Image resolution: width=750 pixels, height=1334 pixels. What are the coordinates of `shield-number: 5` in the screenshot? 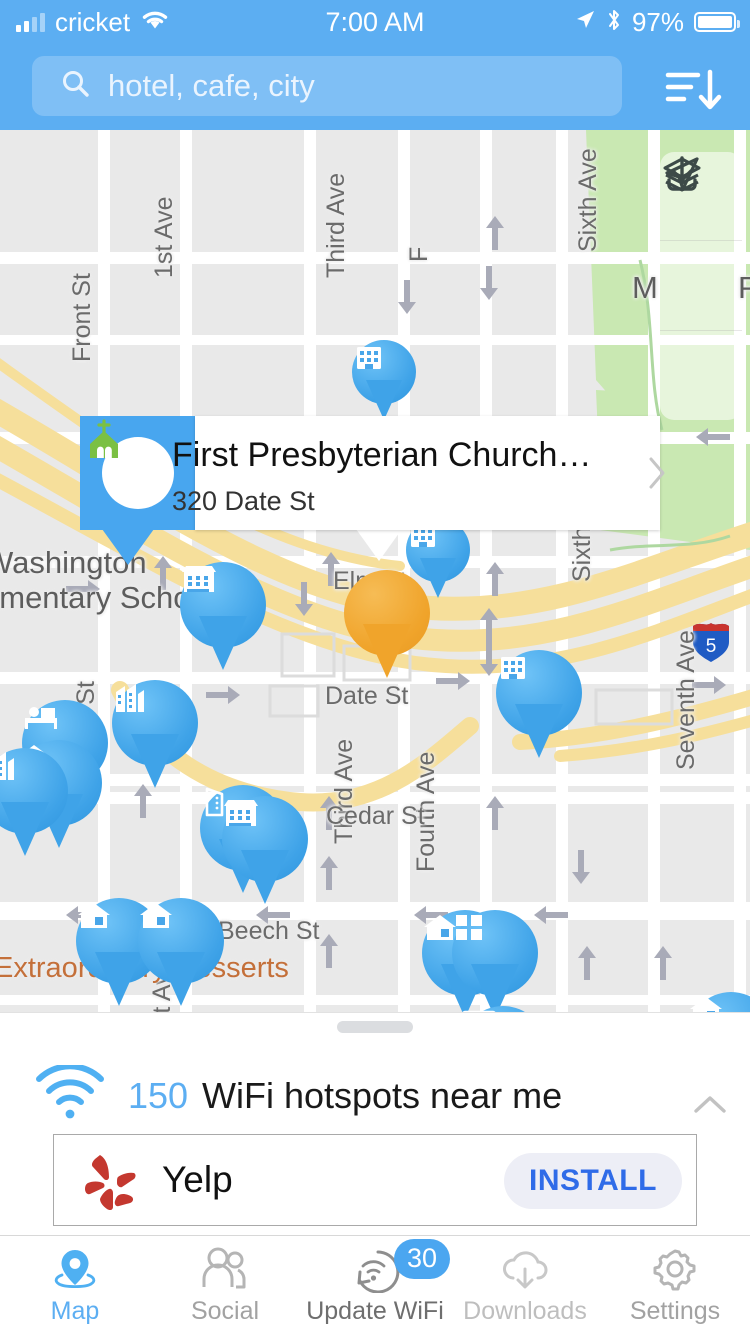 It's located at (711, 646).